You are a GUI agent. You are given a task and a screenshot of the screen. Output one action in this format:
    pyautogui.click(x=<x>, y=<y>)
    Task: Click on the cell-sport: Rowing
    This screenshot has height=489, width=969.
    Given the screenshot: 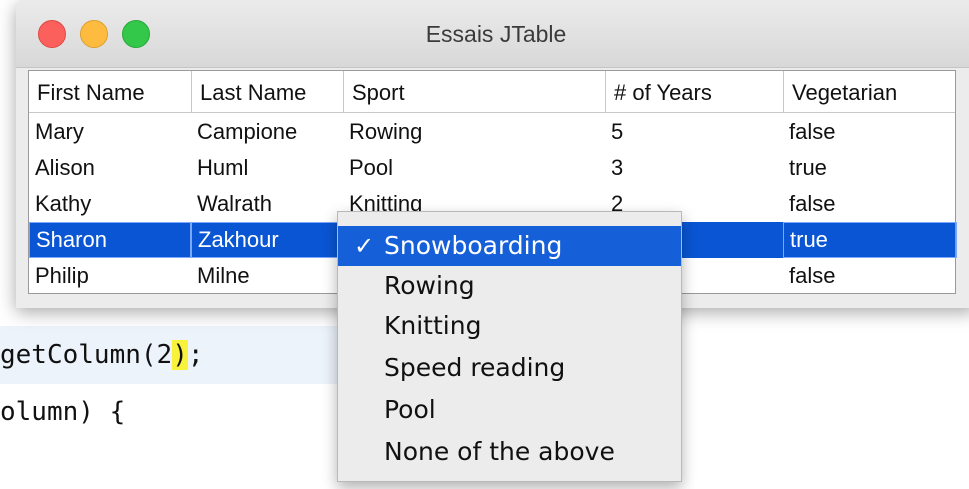 What is the action you would take?
    pyautogui.click(x=474, y=132)
    